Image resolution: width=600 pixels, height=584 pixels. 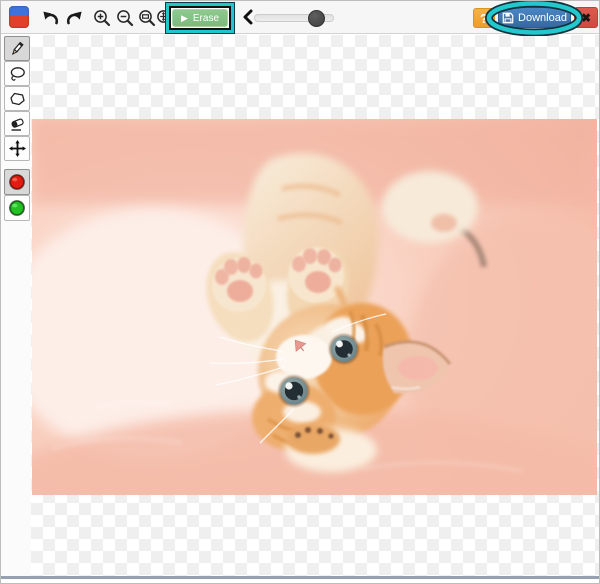 I want to click on zoom-in-button, so click(x=102, y=18).